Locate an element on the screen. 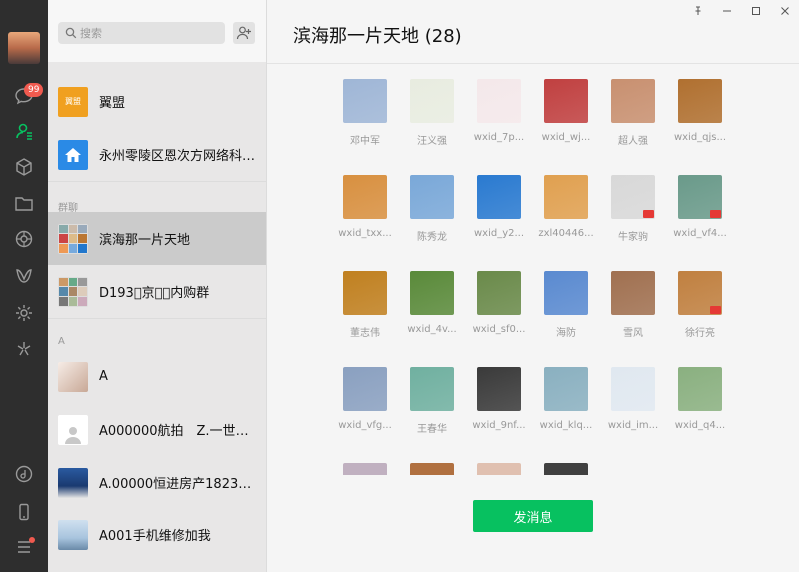 The height and width of the screenshot is (572, 799). member-item: 董志伟 is located at coordinates (365, 305).